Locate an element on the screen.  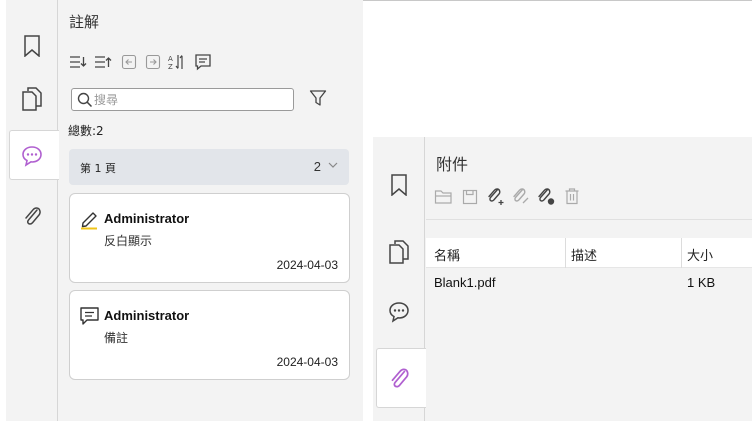
table-row: Blank1.pdf 1 KB is located at coordinates (589, 283).